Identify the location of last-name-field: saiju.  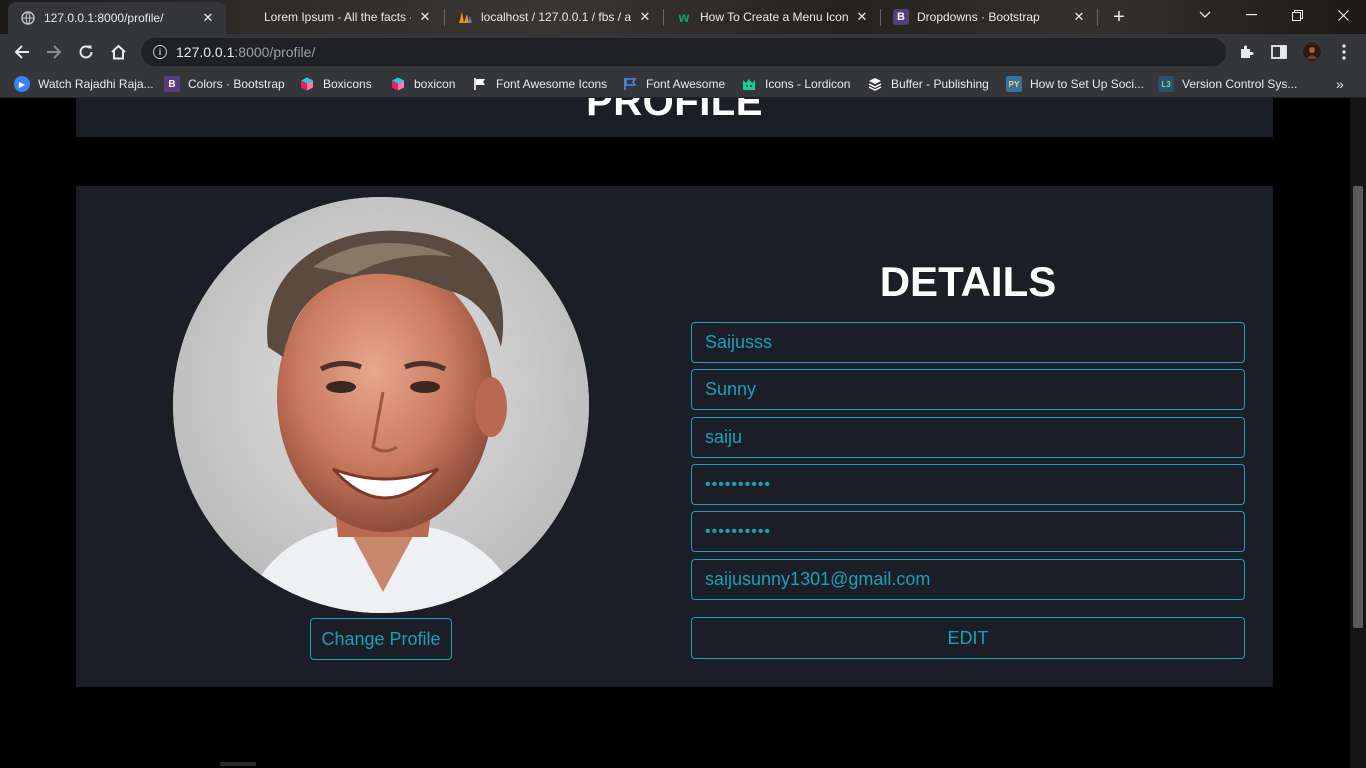
(968, 437).